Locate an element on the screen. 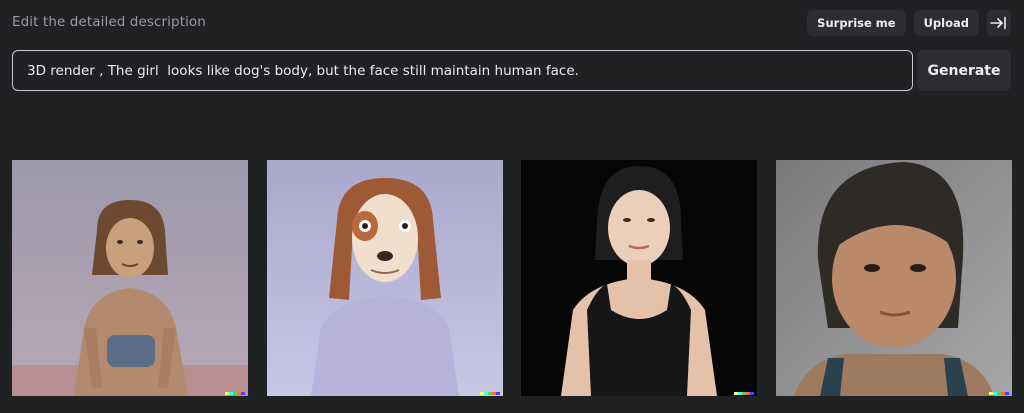 The width and height of the screenshot is (1024, 413). result-image-4-render is located at coordinates (894, 278).